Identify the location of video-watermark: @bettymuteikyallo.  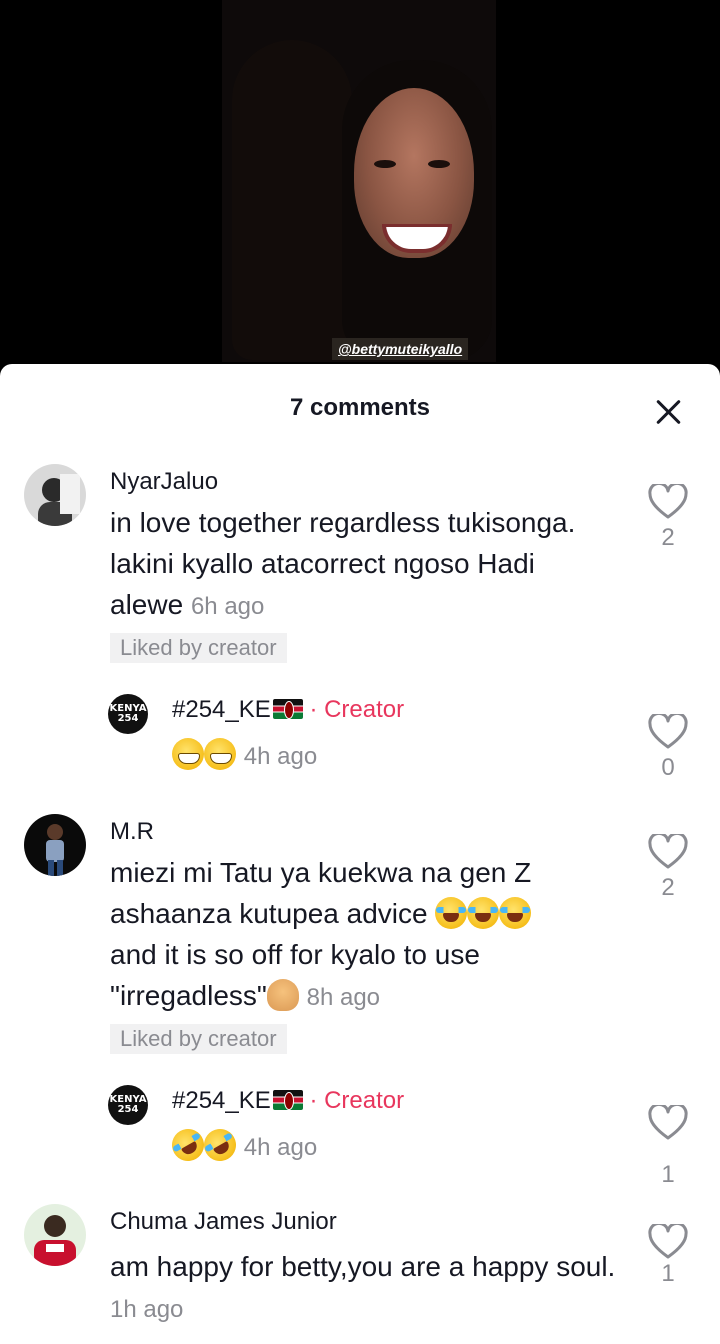
(400, 349).